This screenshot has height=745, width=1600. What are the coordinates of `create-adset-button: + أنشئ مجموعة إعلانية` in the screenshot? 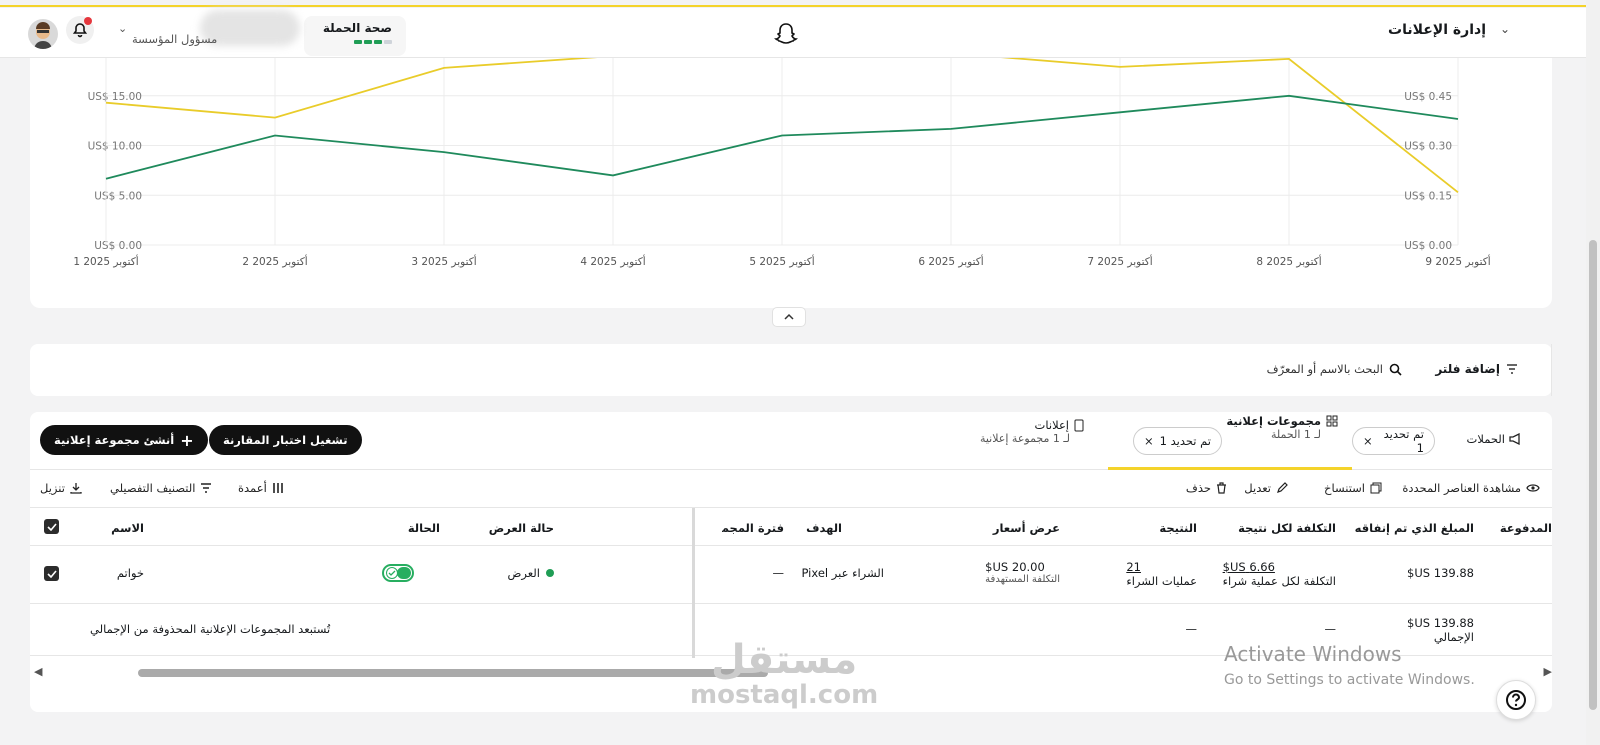 It's located at (124, 440).